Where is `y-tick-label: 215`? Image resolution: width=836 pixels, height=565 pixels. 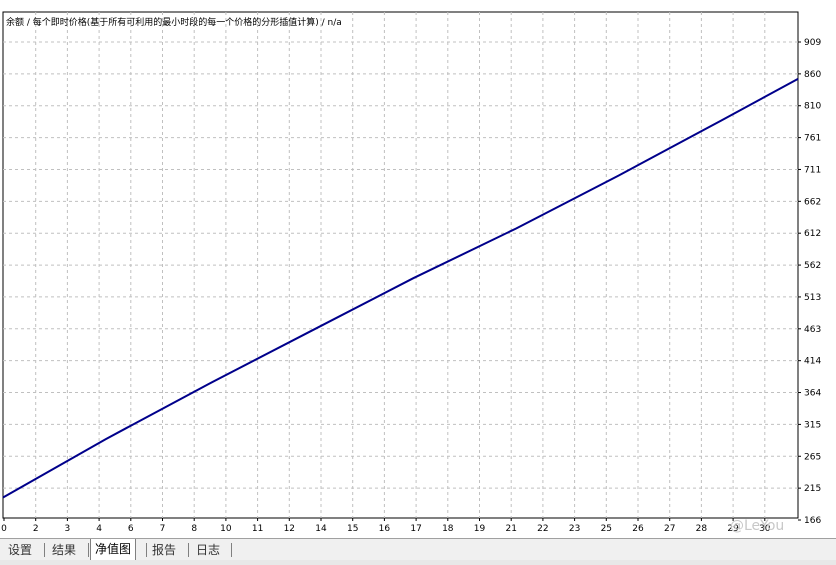 y-tick-label: 215 is located at coordinates (812, 489).